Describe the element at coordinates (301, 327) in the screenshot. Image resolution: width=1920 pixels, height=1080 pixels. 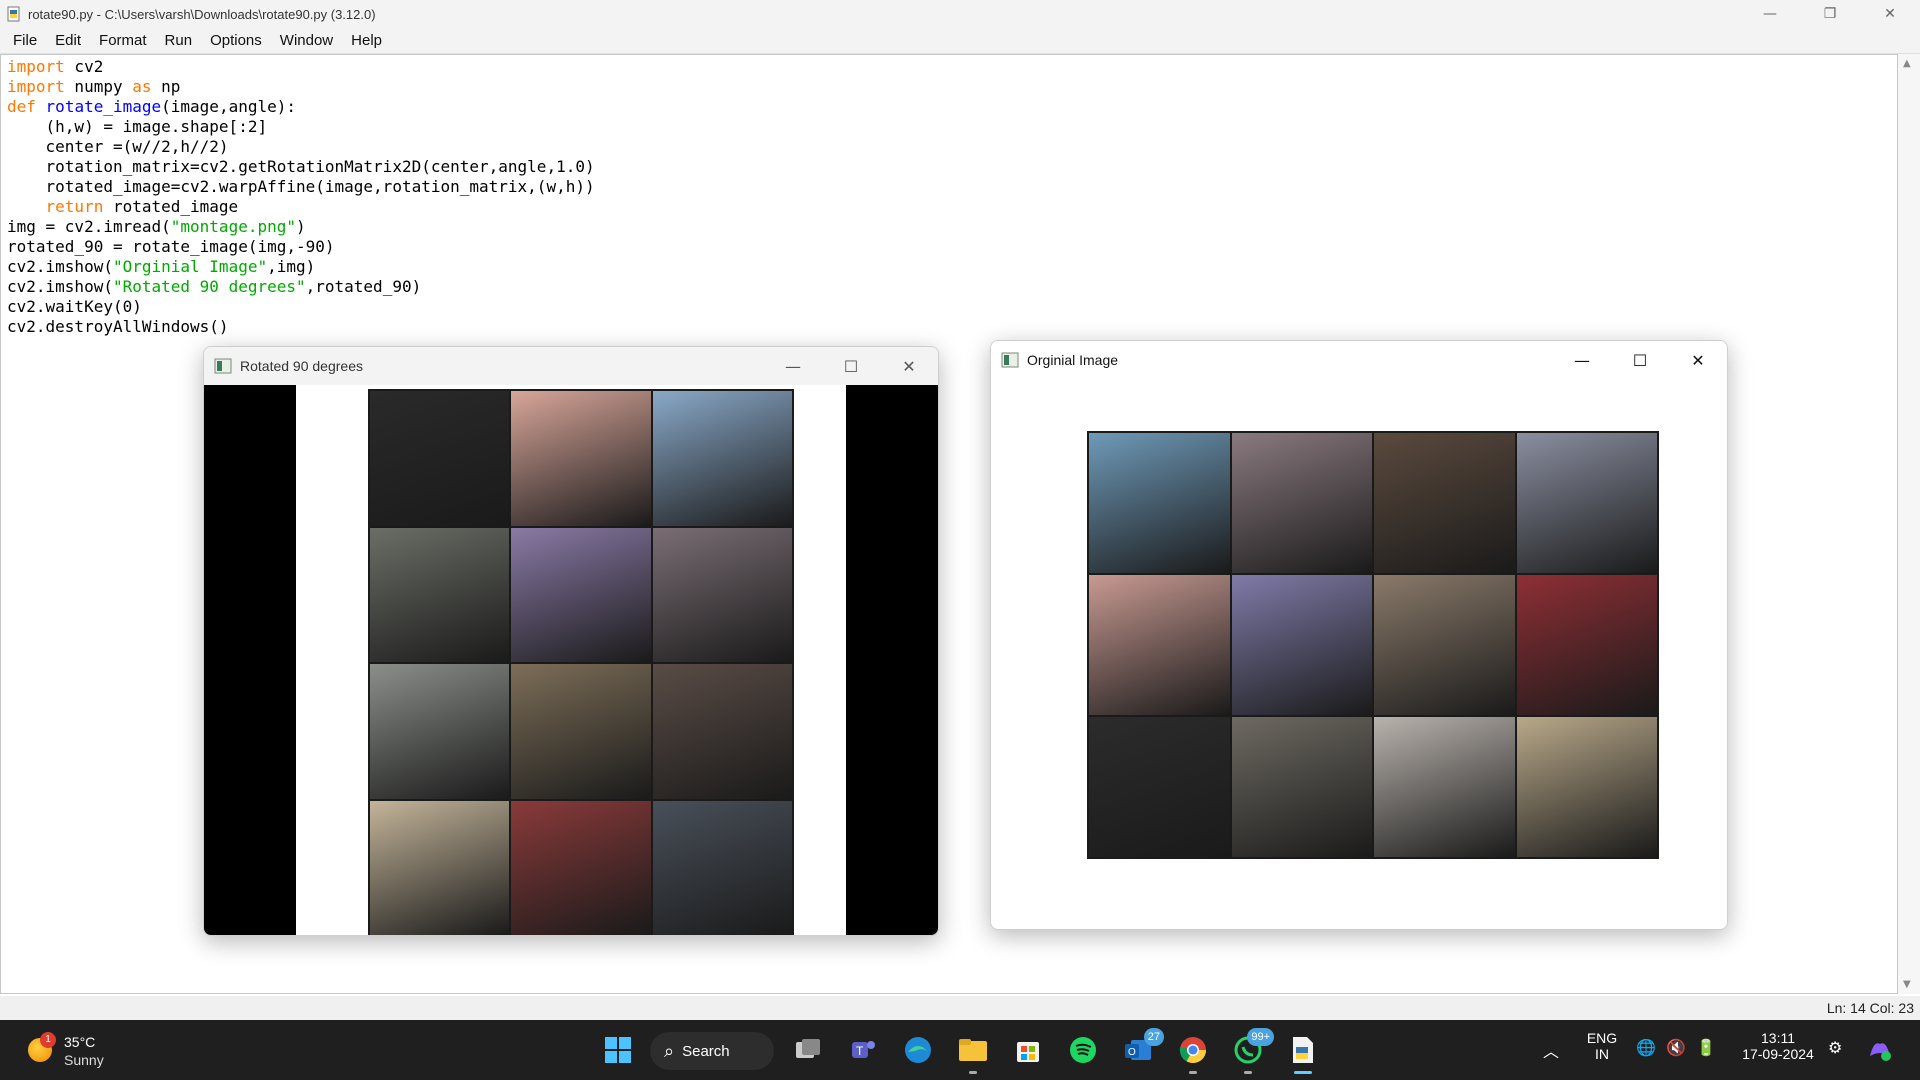
I see `code-line: cv2.destroyAllWindows()` at that location.